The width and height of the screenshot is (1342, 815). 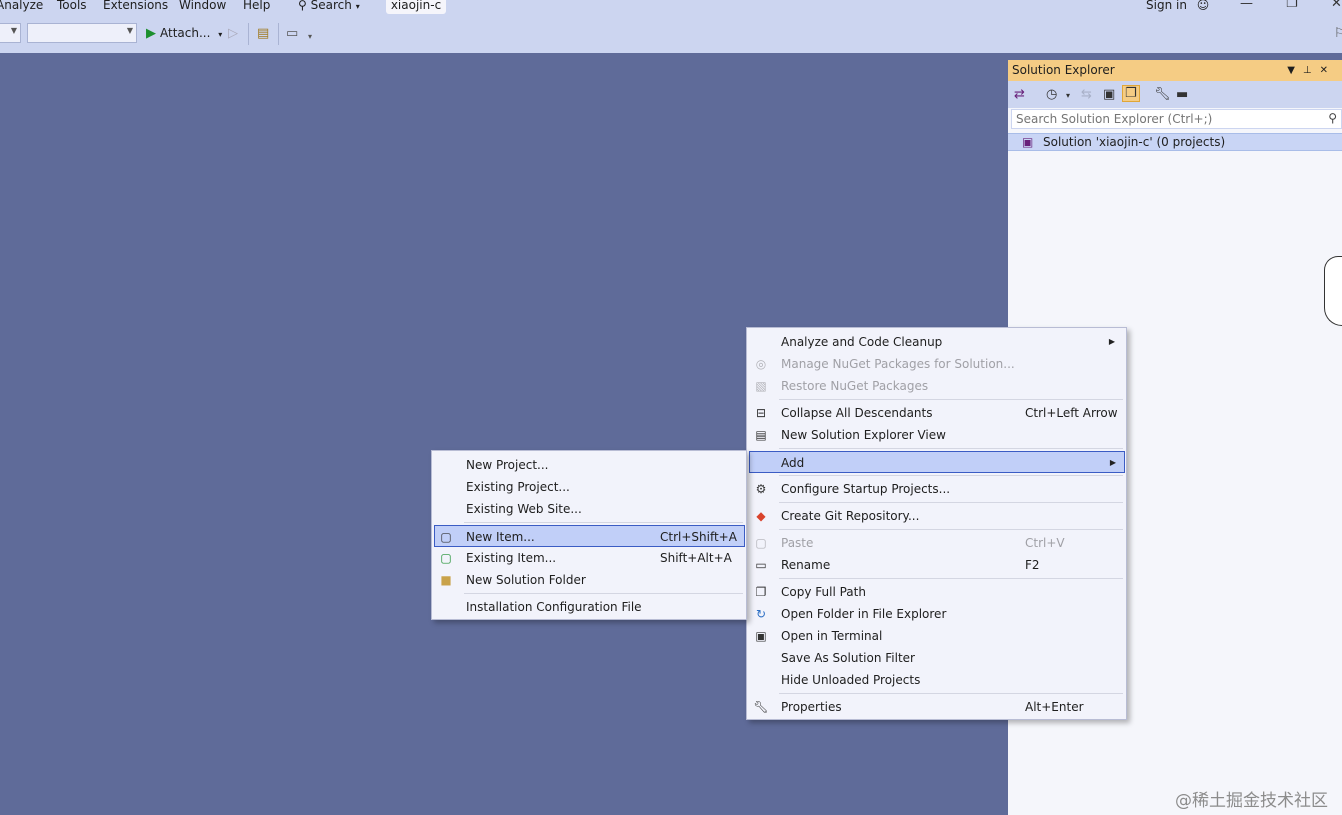 I want to click on project-name-tab: xiaojin-c, so click(x=416, y=7).